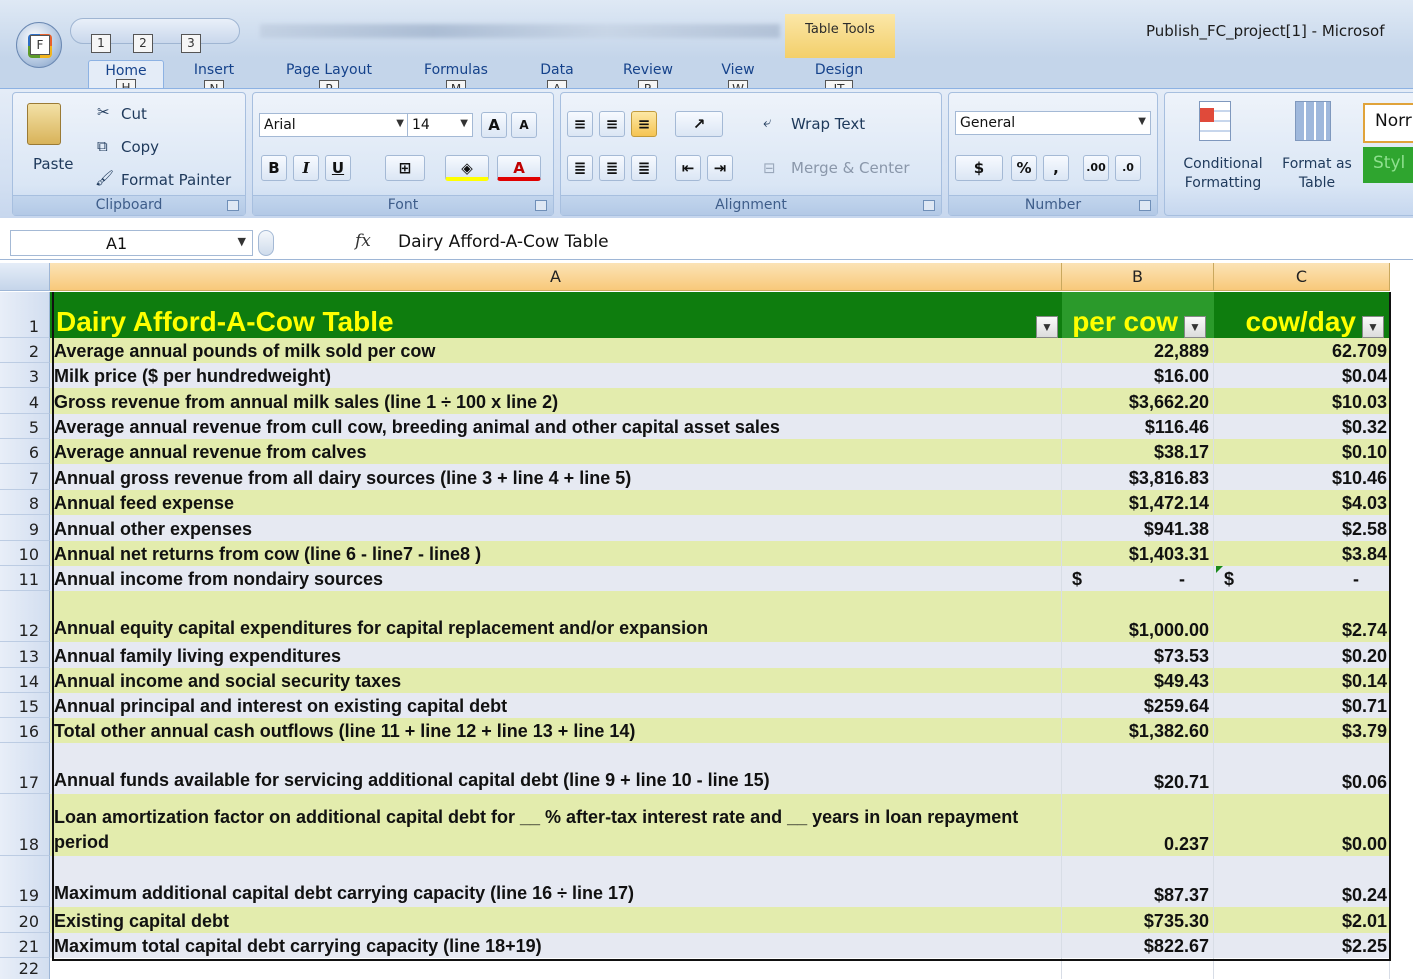 This screenshot has height=979, width=1413. What do you see at coordinates (440, 125) in the screenshot?
I see `font-size-select: 14 ▼` at bounding box center [440, 125].